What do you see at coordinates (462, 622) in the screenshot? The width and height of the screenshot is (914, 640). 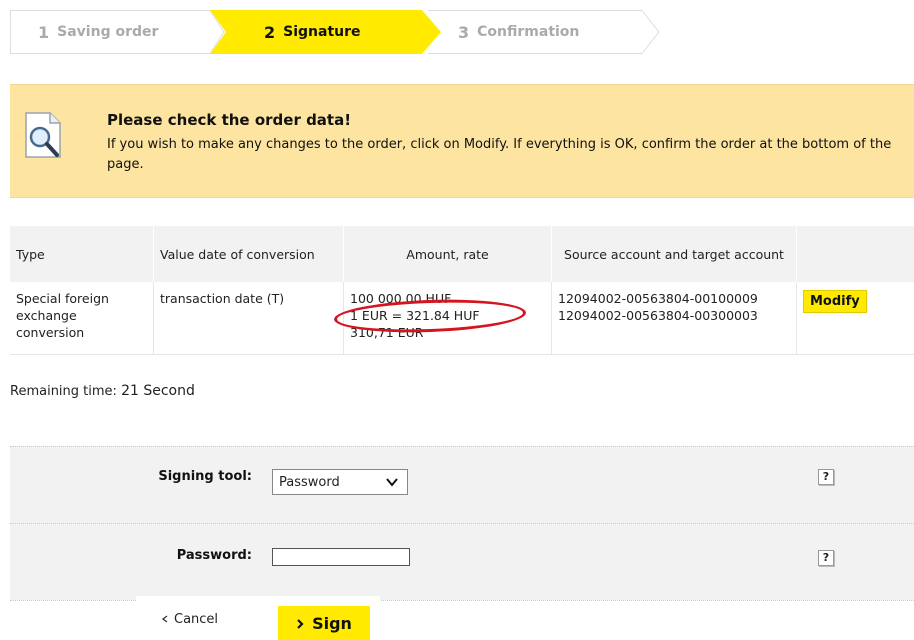 I see `form-actions: Cancel Sign` at bounding box center [462, 622].